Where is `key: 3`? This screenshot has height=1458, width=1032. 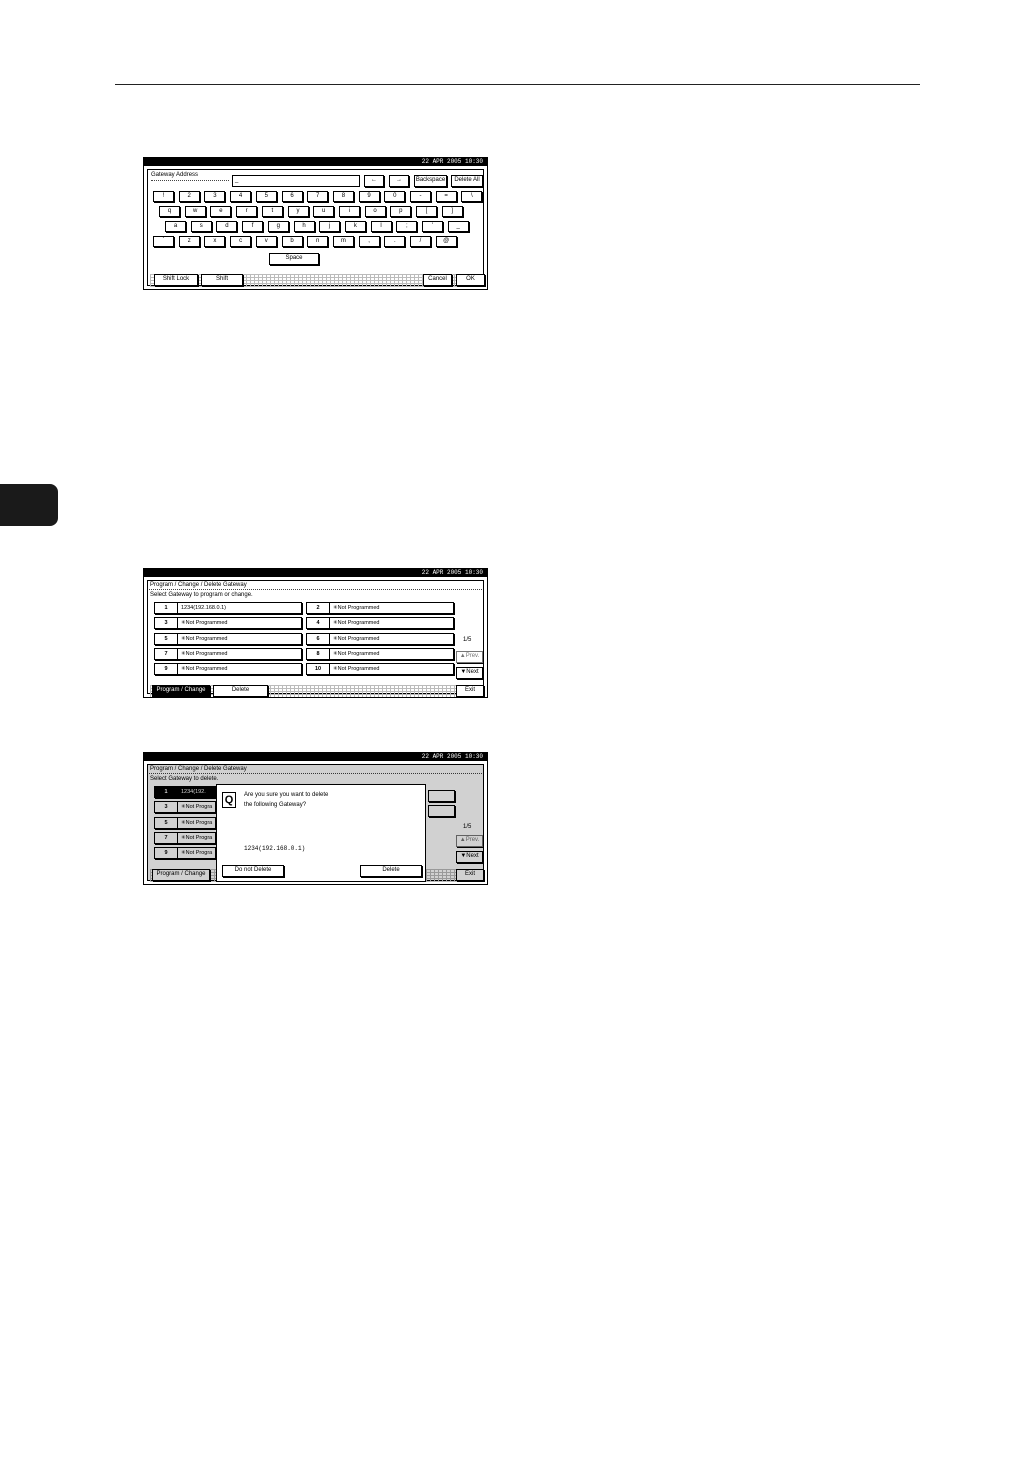
key: 3 is located at coordinates (215, 196).